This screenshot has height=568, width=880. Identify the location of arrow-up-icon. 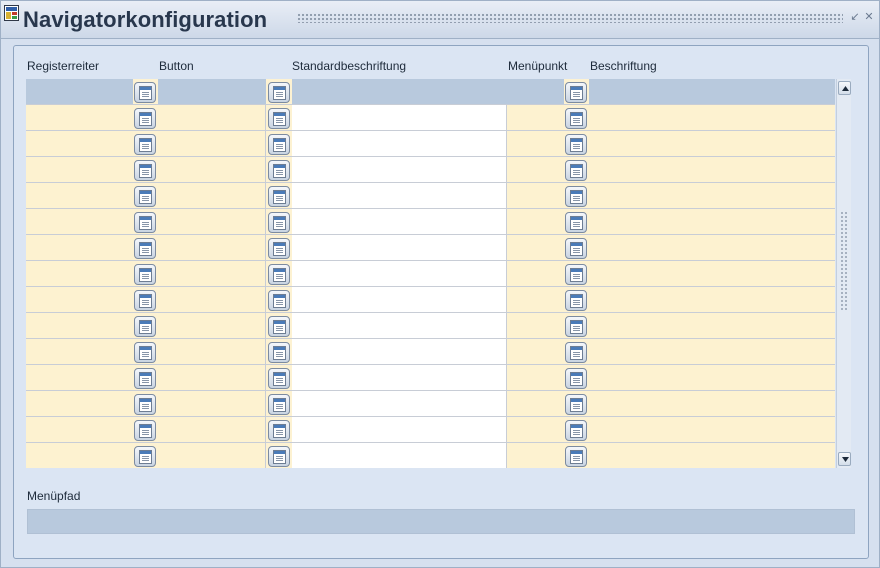
(844, 88).